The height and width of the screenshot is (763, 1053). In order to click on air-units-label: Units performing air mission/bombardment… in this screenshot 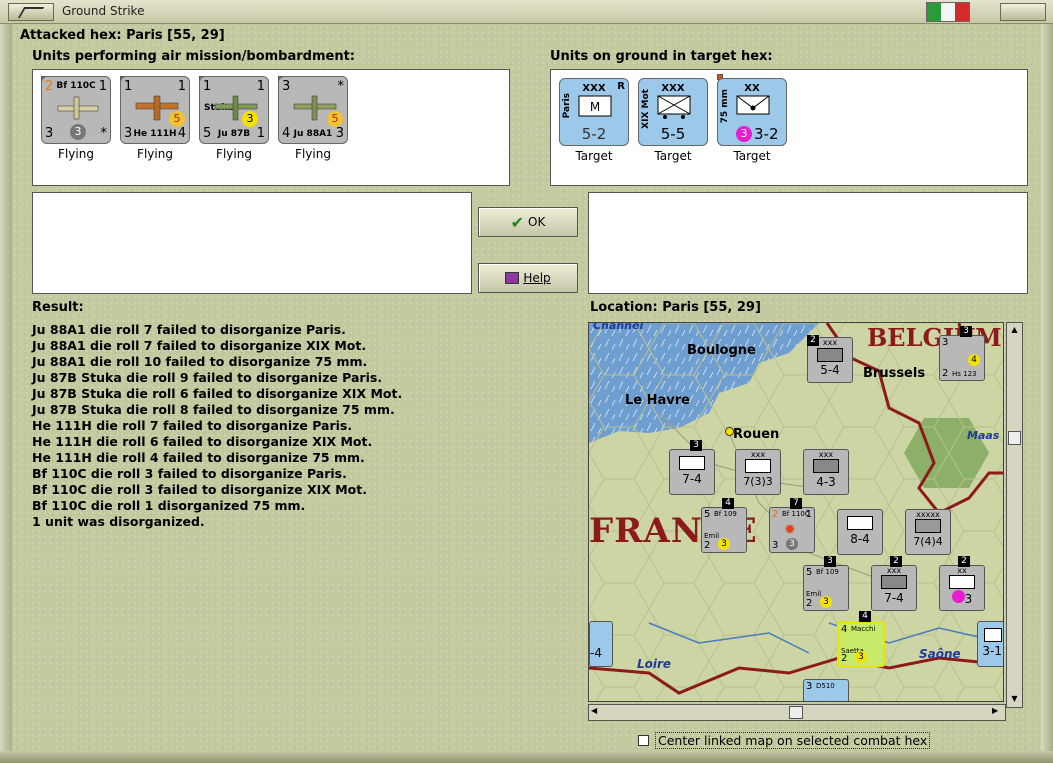, I will do `click(194, 56)`.